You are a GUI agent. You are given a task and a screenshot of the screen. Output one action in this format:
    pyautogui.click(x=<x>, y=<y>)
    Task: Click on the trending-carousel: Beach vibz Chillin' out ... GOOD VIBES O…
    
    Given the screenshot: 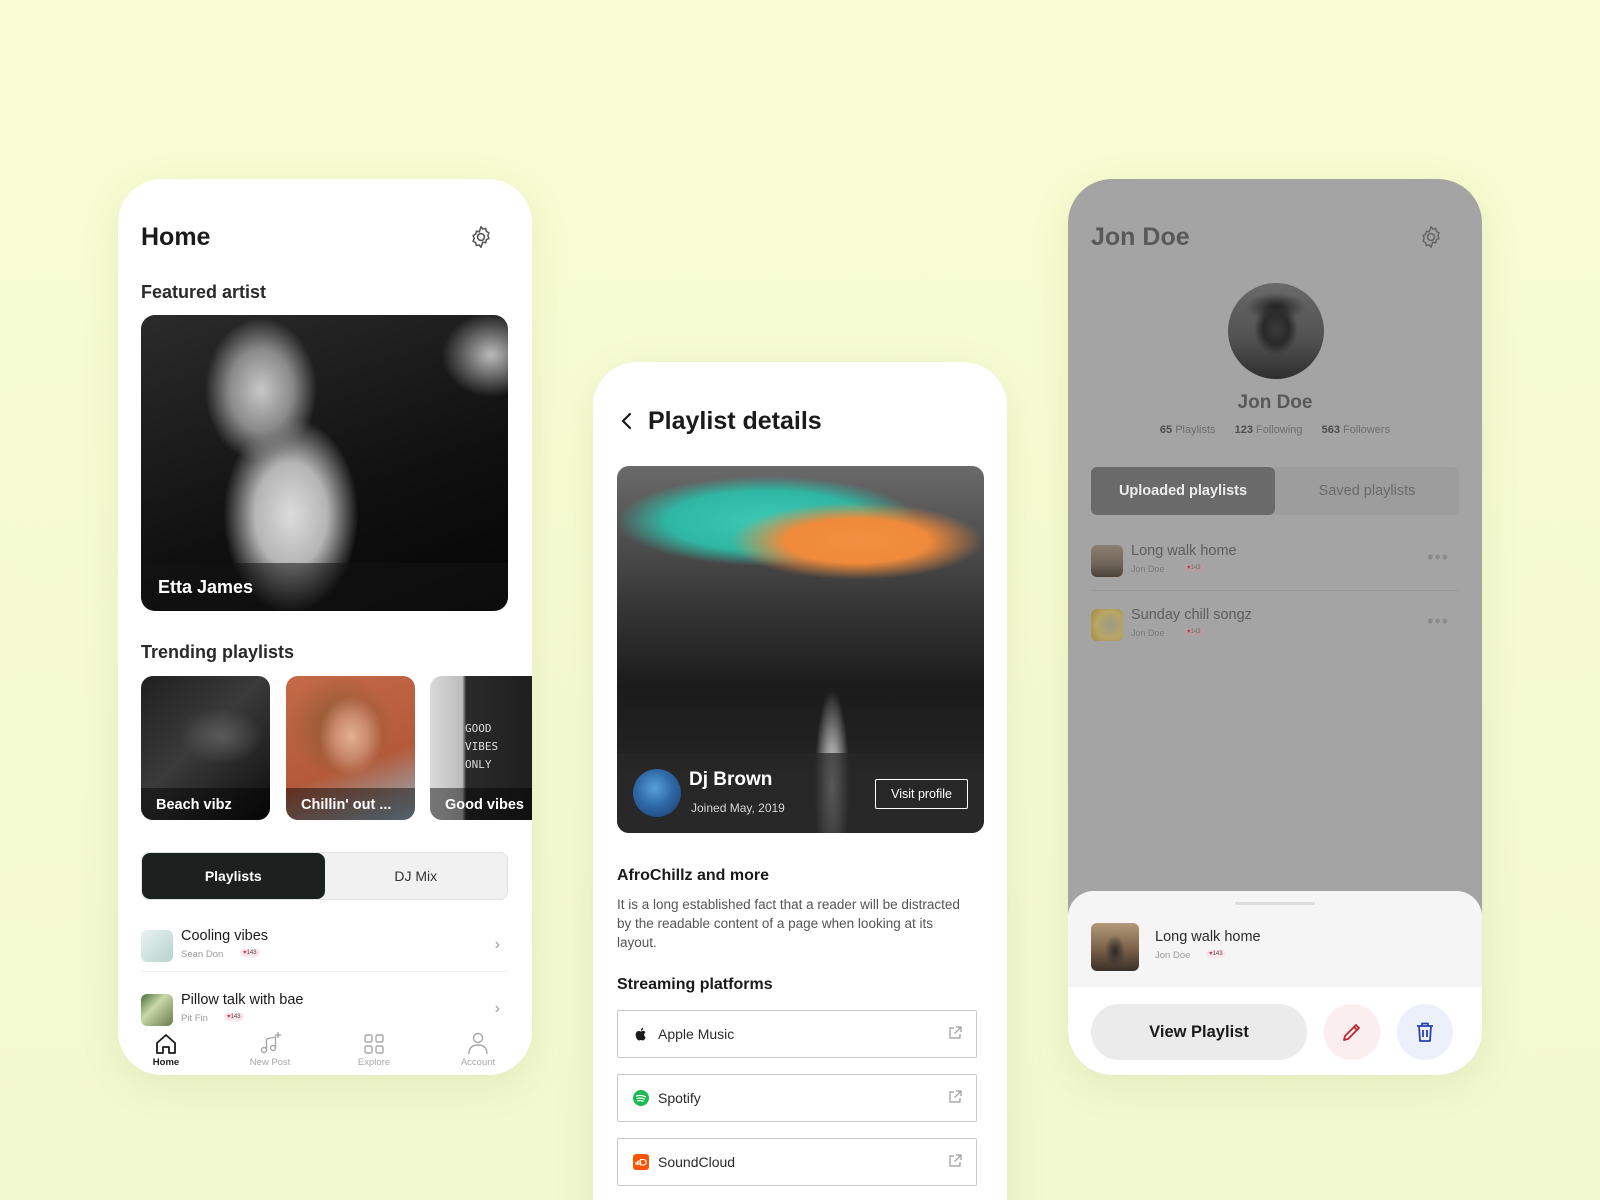 What is the action you would take?
    pyautogui.click(x=336, y=748)
    